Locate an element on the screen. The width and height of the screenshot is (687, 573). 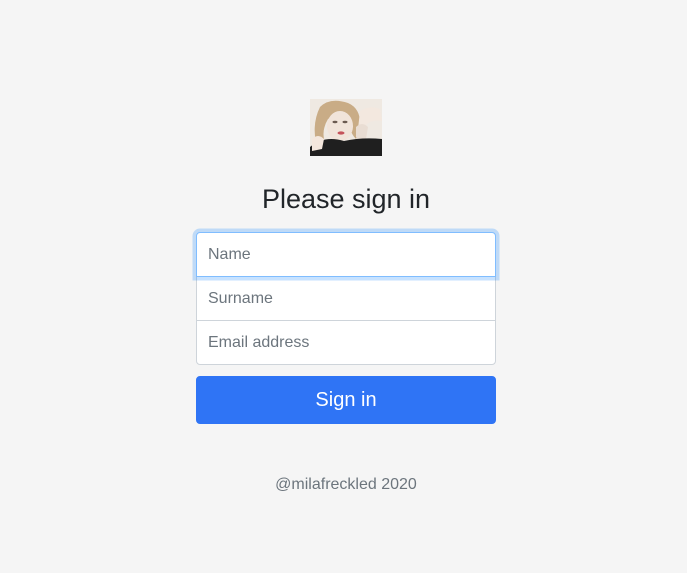
email-field is located at coordinates (346, 342).